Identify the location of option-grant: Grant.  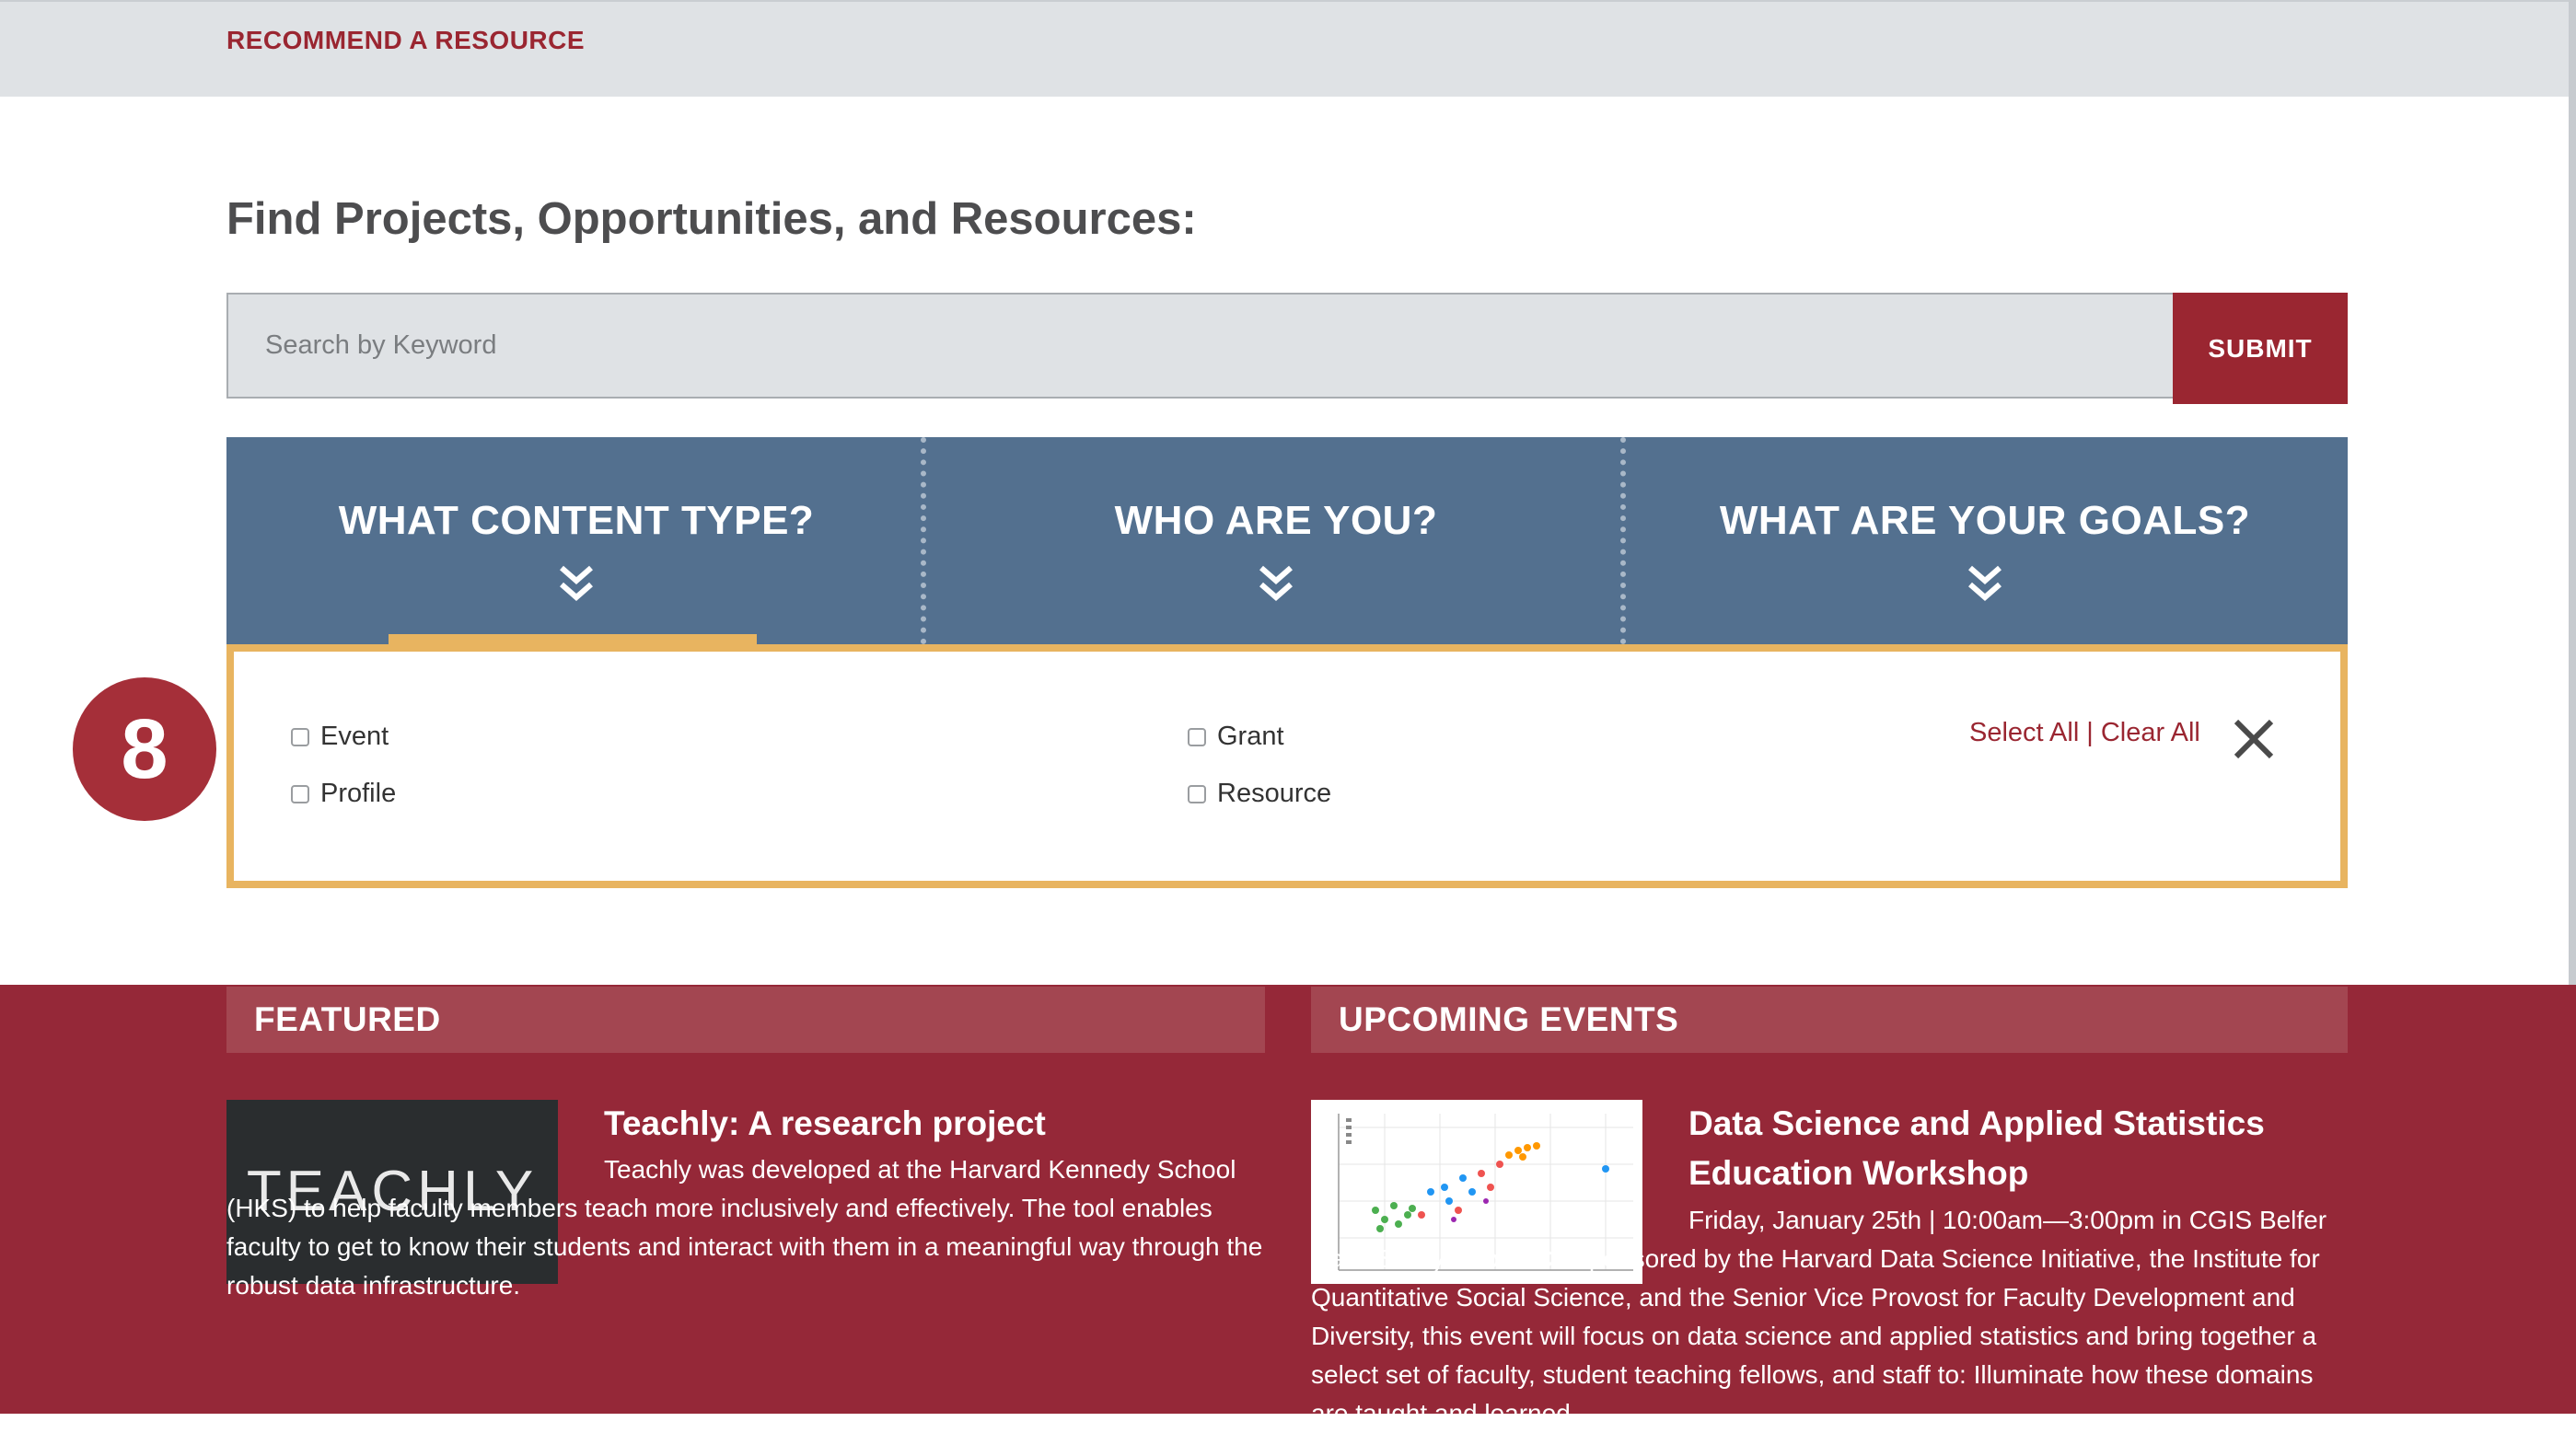
(1236, 737).